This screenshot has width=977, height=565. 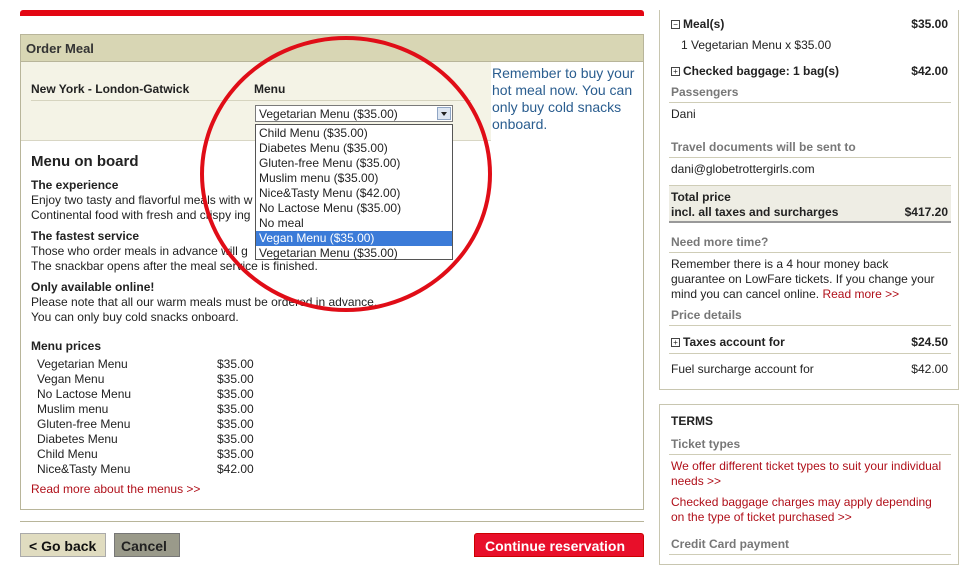 What do you see at coordinates (75, 185) in the screenshot?
I see `experience-title: The experience` at bounding box center [75, 185].